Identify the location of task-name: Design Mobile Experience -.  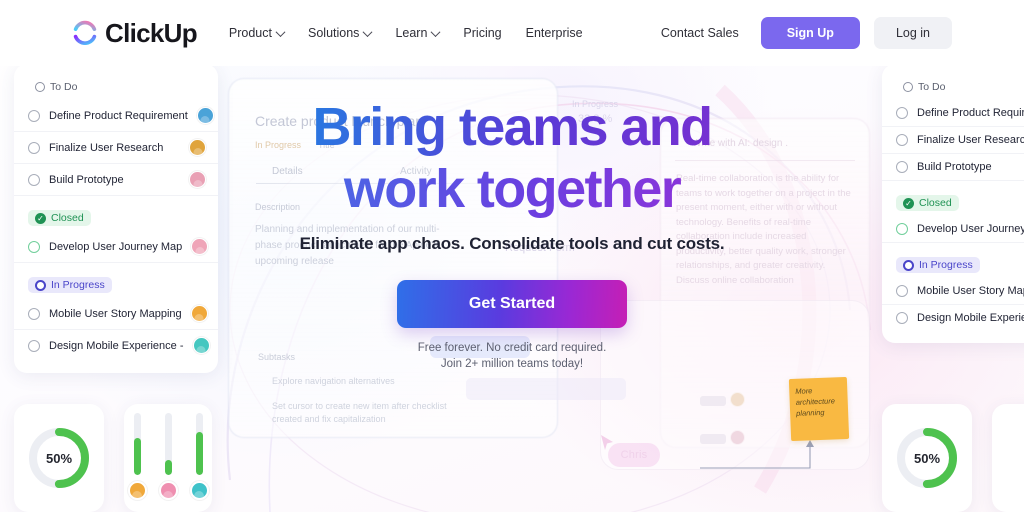
(116, 345).